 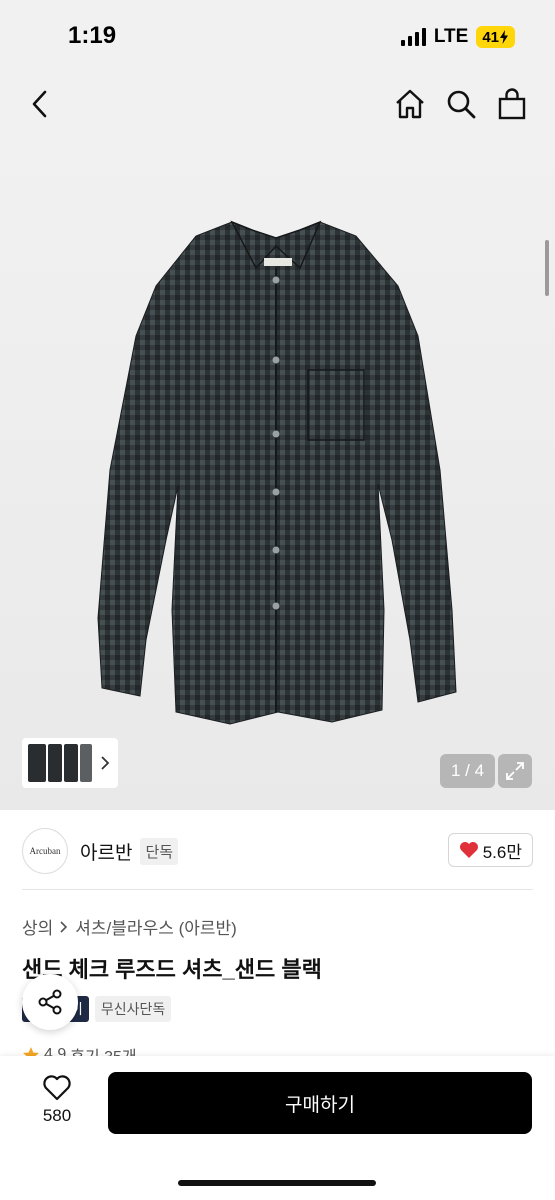 What do you see at coordinates (133, 1009) in the screenshot?
I see `product-badge-2: 무신사단독` at bounding box center [133, 1009].